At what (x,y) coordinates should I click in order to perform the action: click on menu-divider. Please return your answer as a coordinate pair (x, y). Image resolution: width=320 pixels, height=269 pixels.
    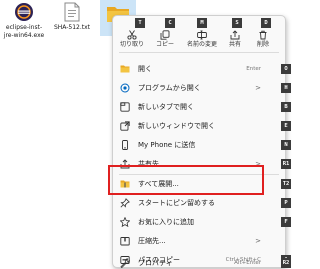
    Looking at the image, I should click on (199, 52).